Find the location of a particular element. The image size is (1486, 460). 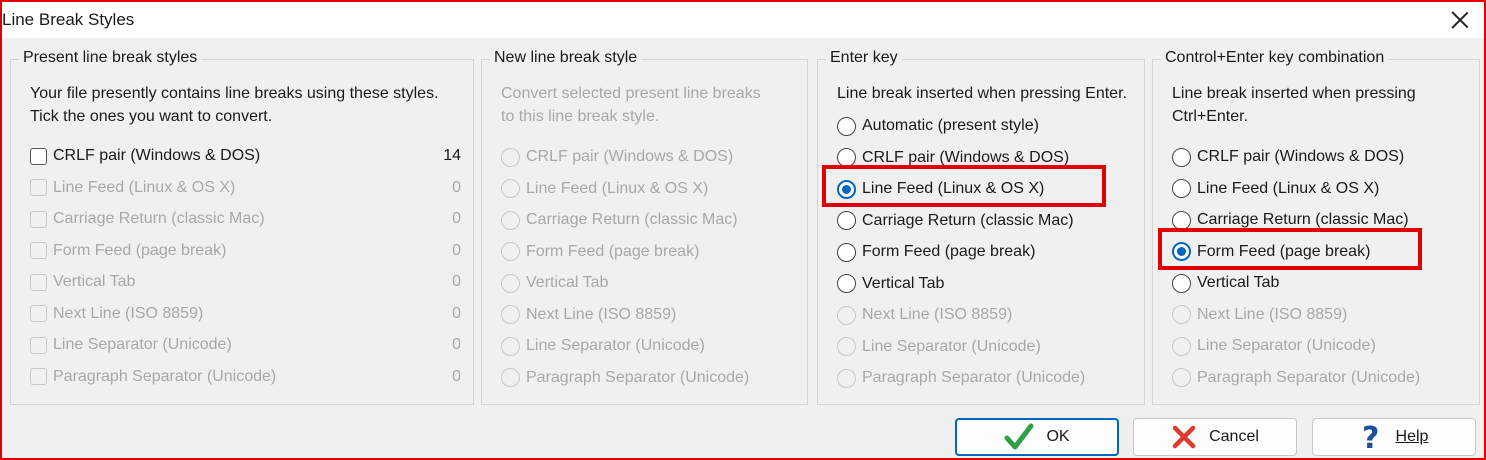

new-style-option-next-line-iso-8859: Next Line (ISO 8859) is located at coordinates (588, 315).